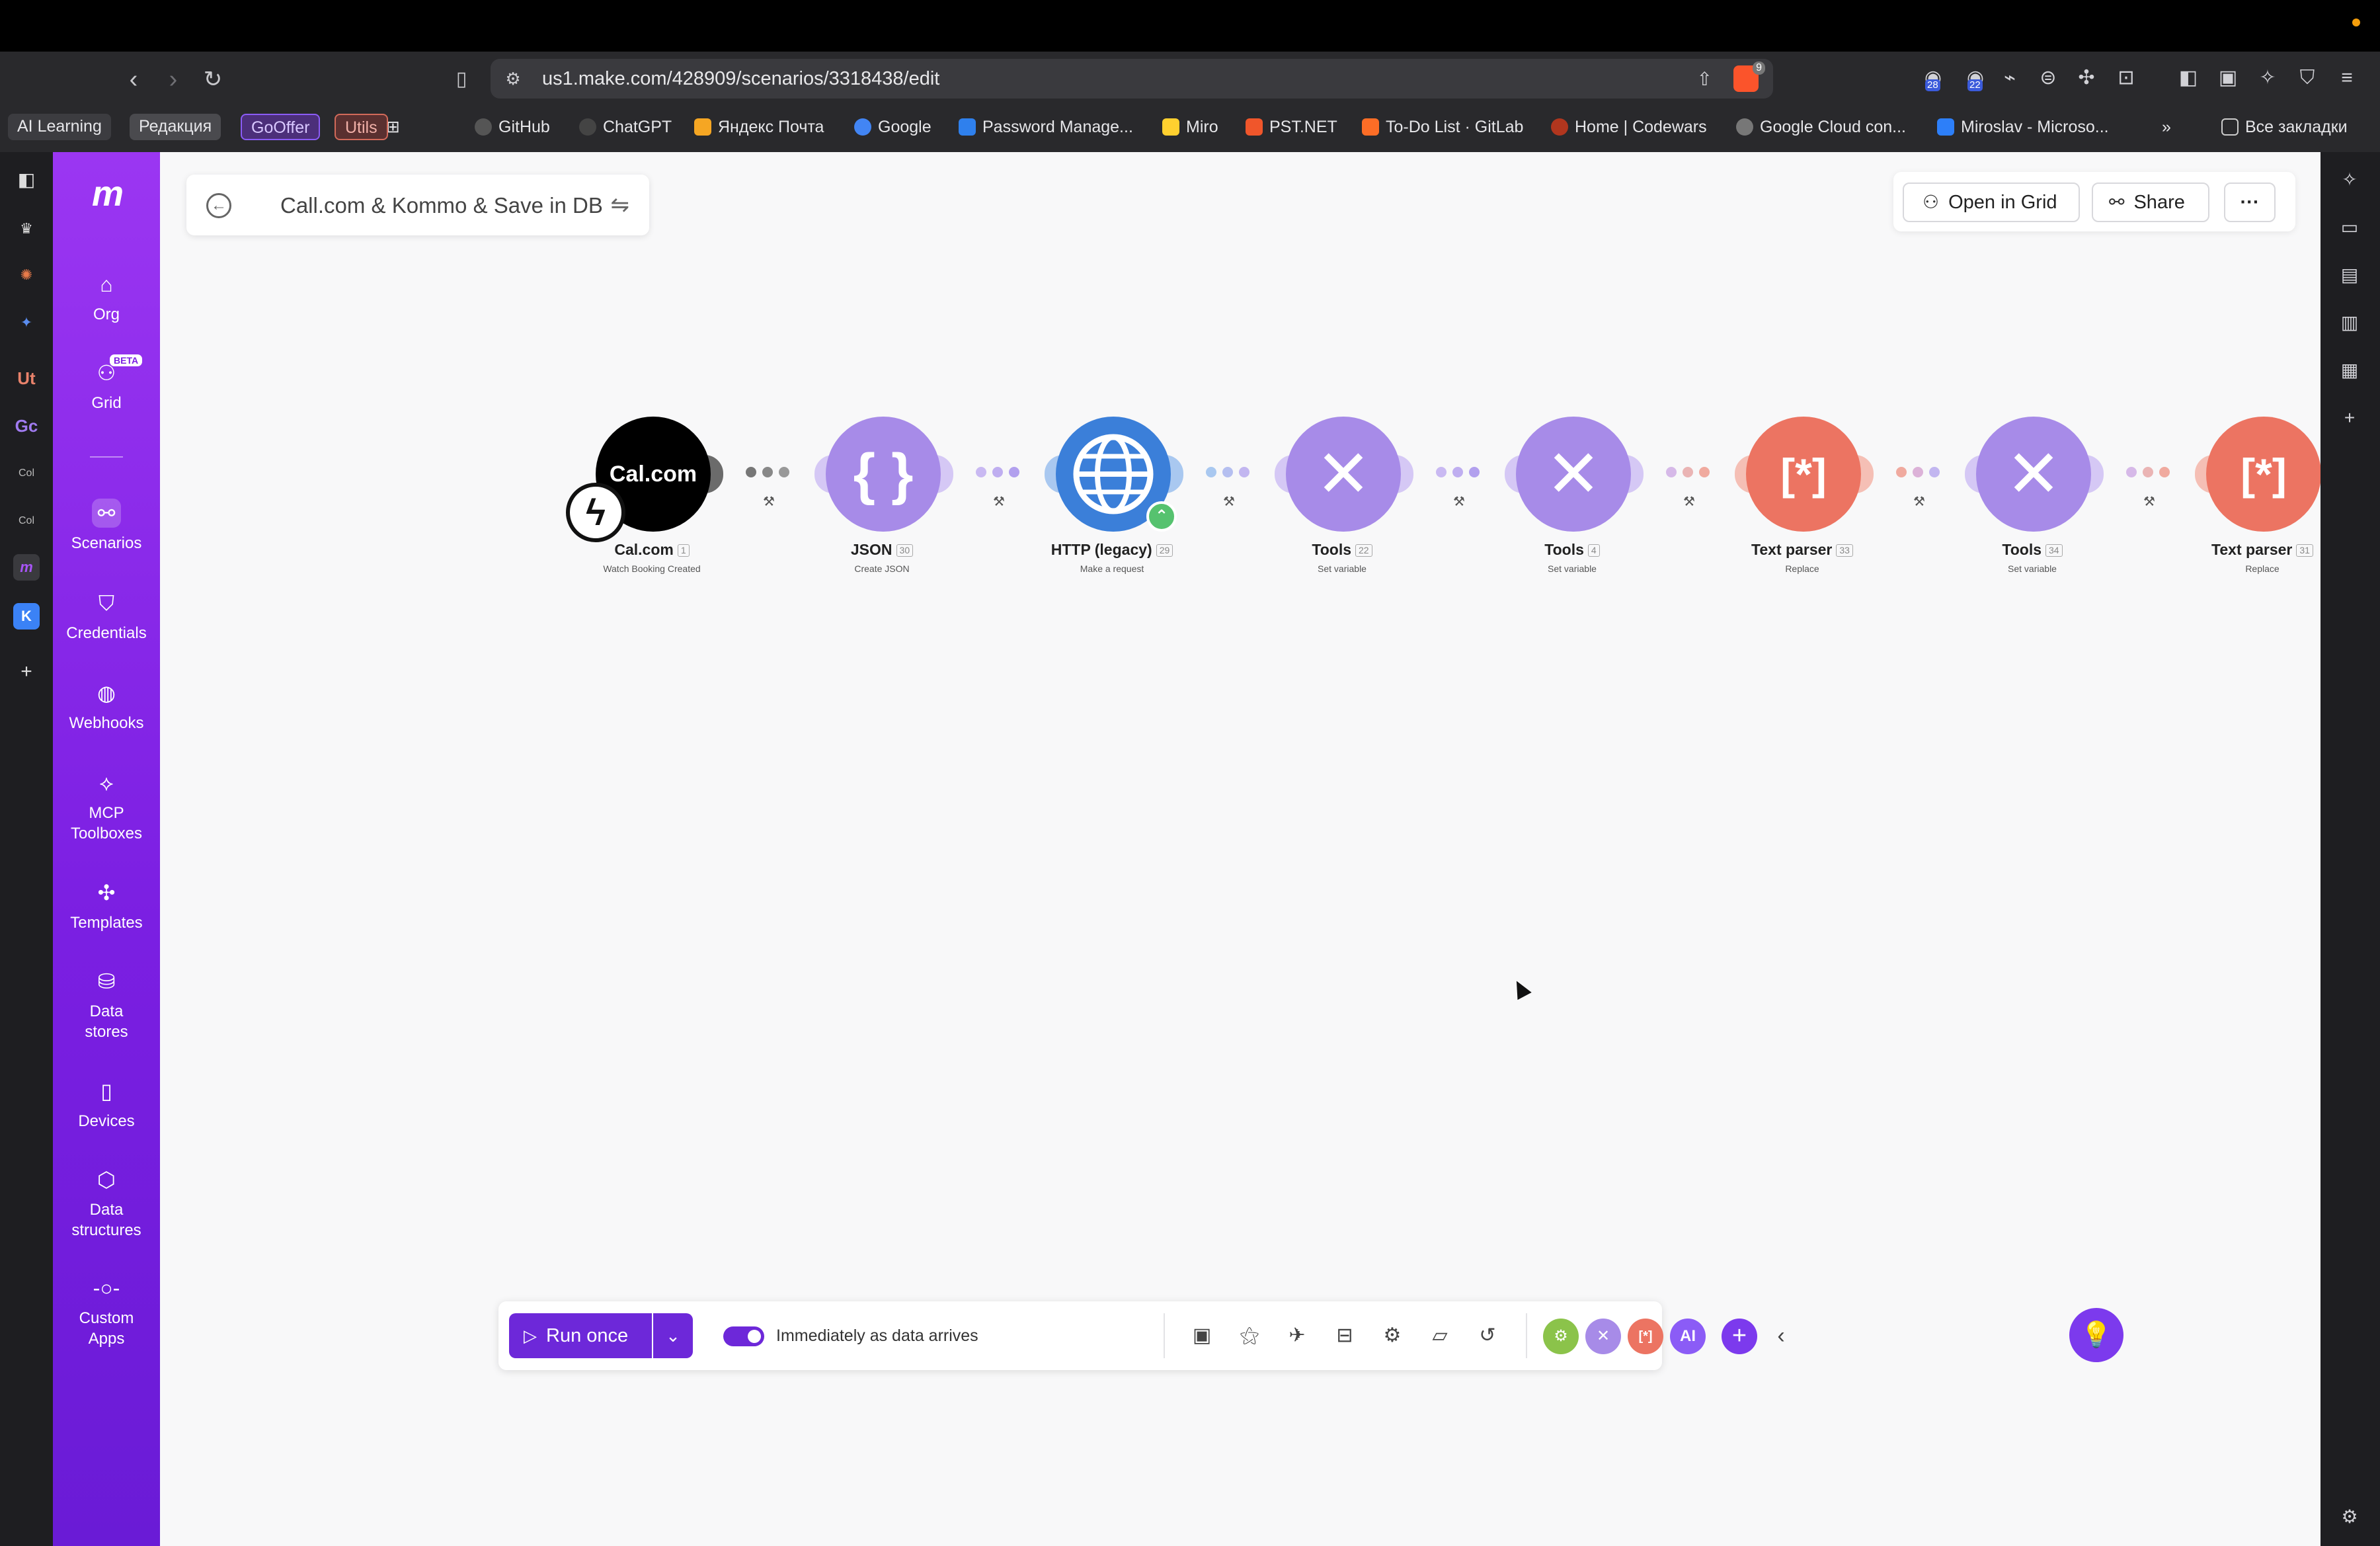  What do you see at coordinates (212, 79) in the screenshot?
I see `reload-icon: ↻` at bounding box center [212, 79].